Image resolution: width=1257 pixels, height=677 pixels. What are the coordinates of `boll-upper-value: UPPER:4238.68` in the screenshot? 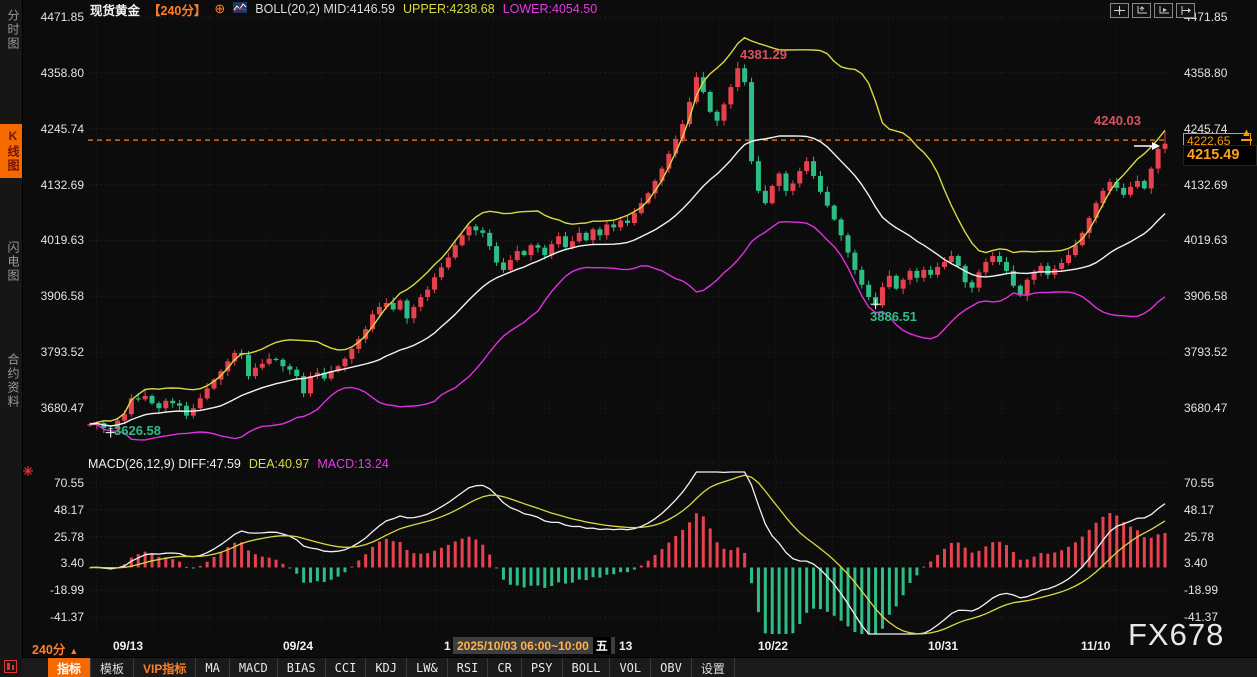 It's located at (448, 9).